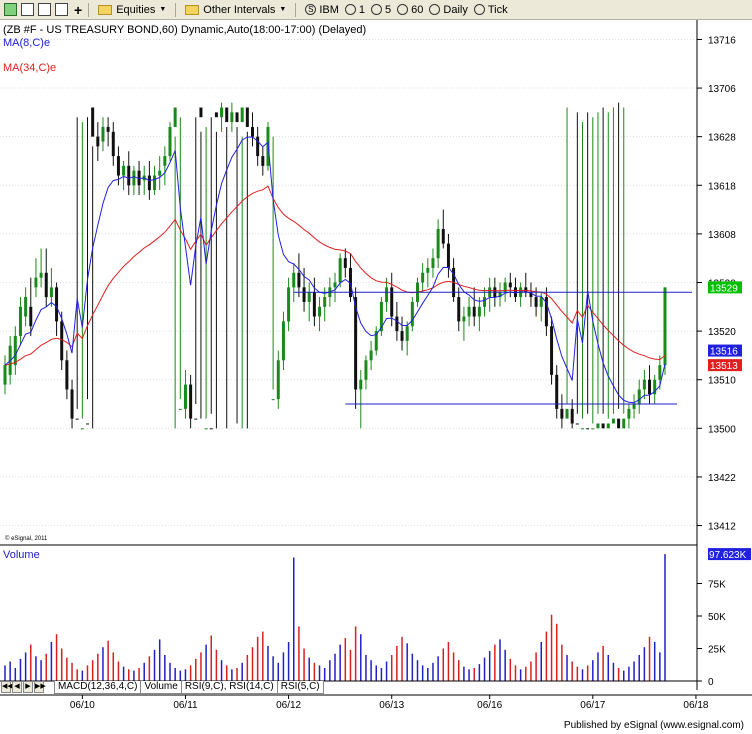 The width and height of the screenshot is (752, 734). What do you see at coordinates (722, 40) in the screenshot?
I see `price-tick-label: 13716` at bounding box center [722, 40].